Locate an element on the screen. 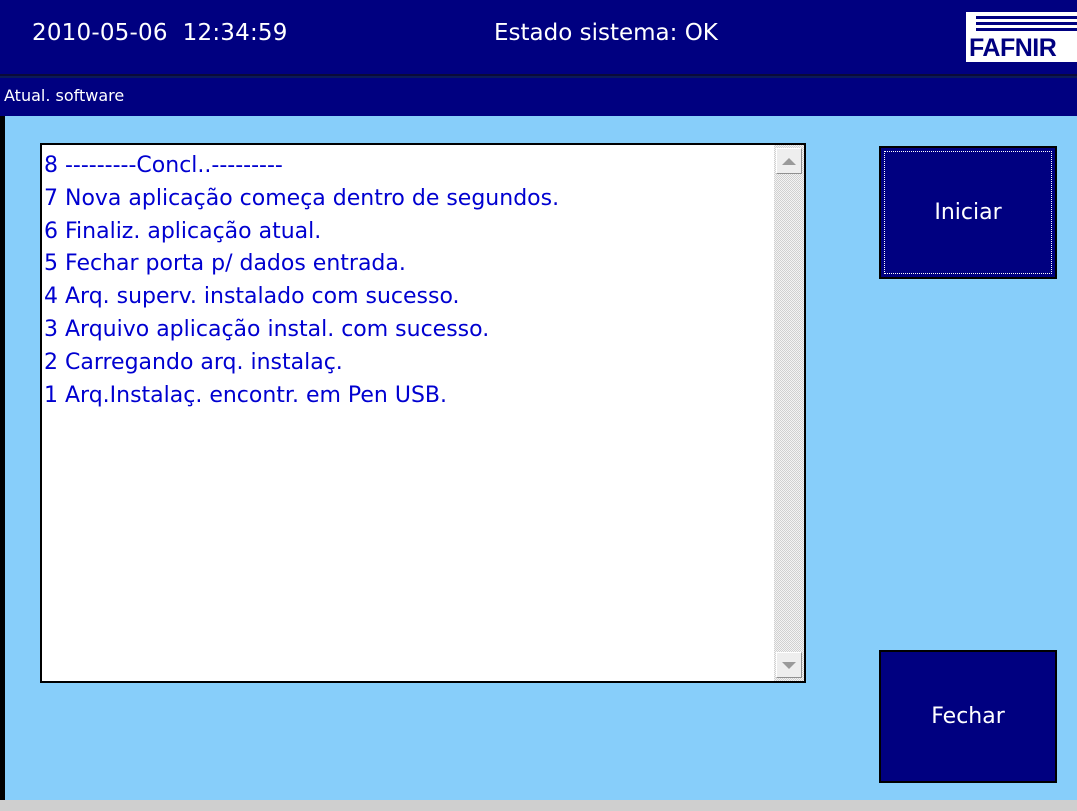 This screenshot has height=811, width=1077. title-bar: Atual. software is located at coordinates (538, 96).